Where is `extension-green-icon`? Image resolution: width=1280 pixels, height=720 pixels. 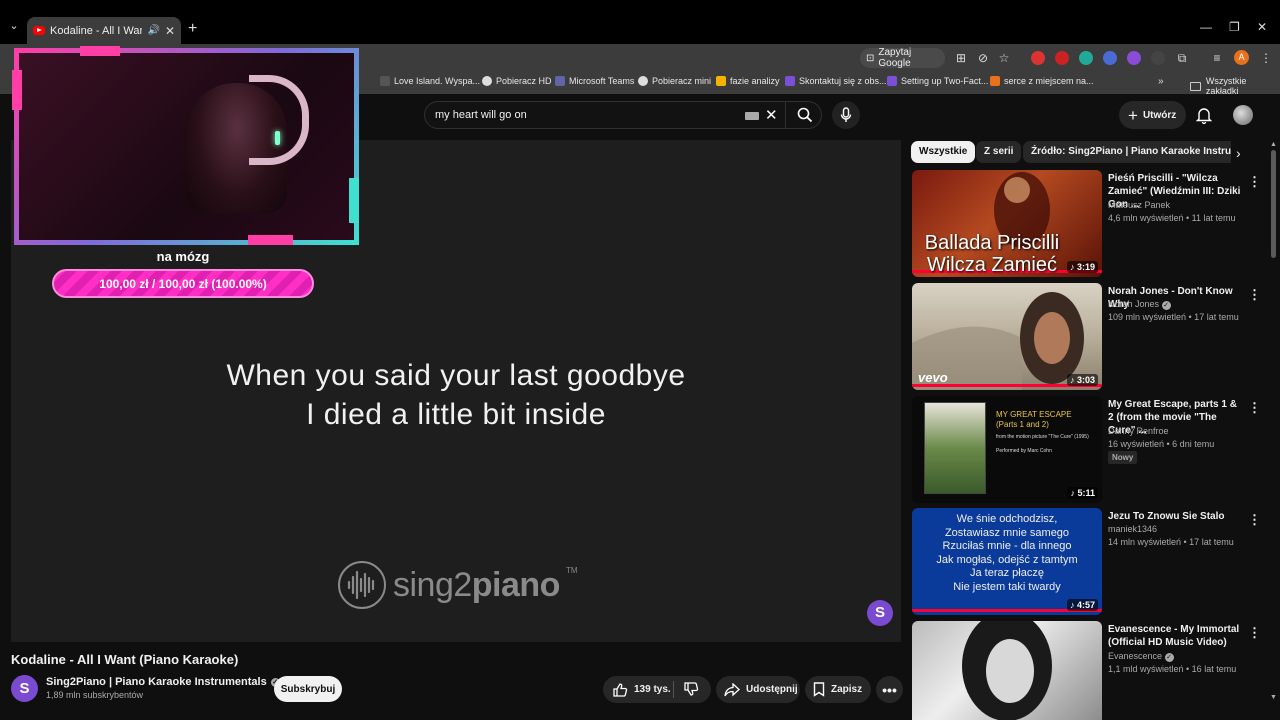 extension-green-icon is located at coordinates (1086, 58).